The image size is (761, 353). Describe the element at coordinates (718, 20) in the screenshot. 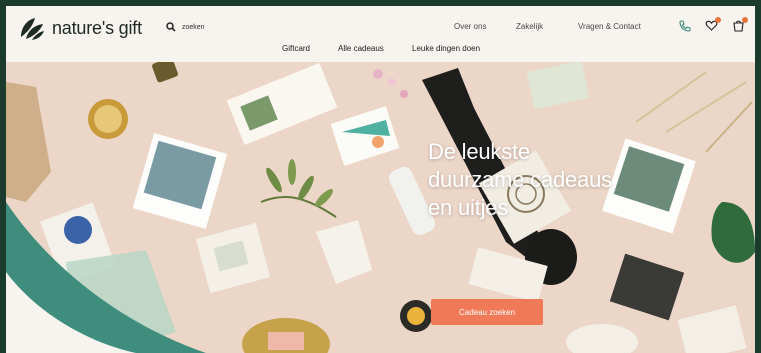

I see `wishlist-badge` at that location.